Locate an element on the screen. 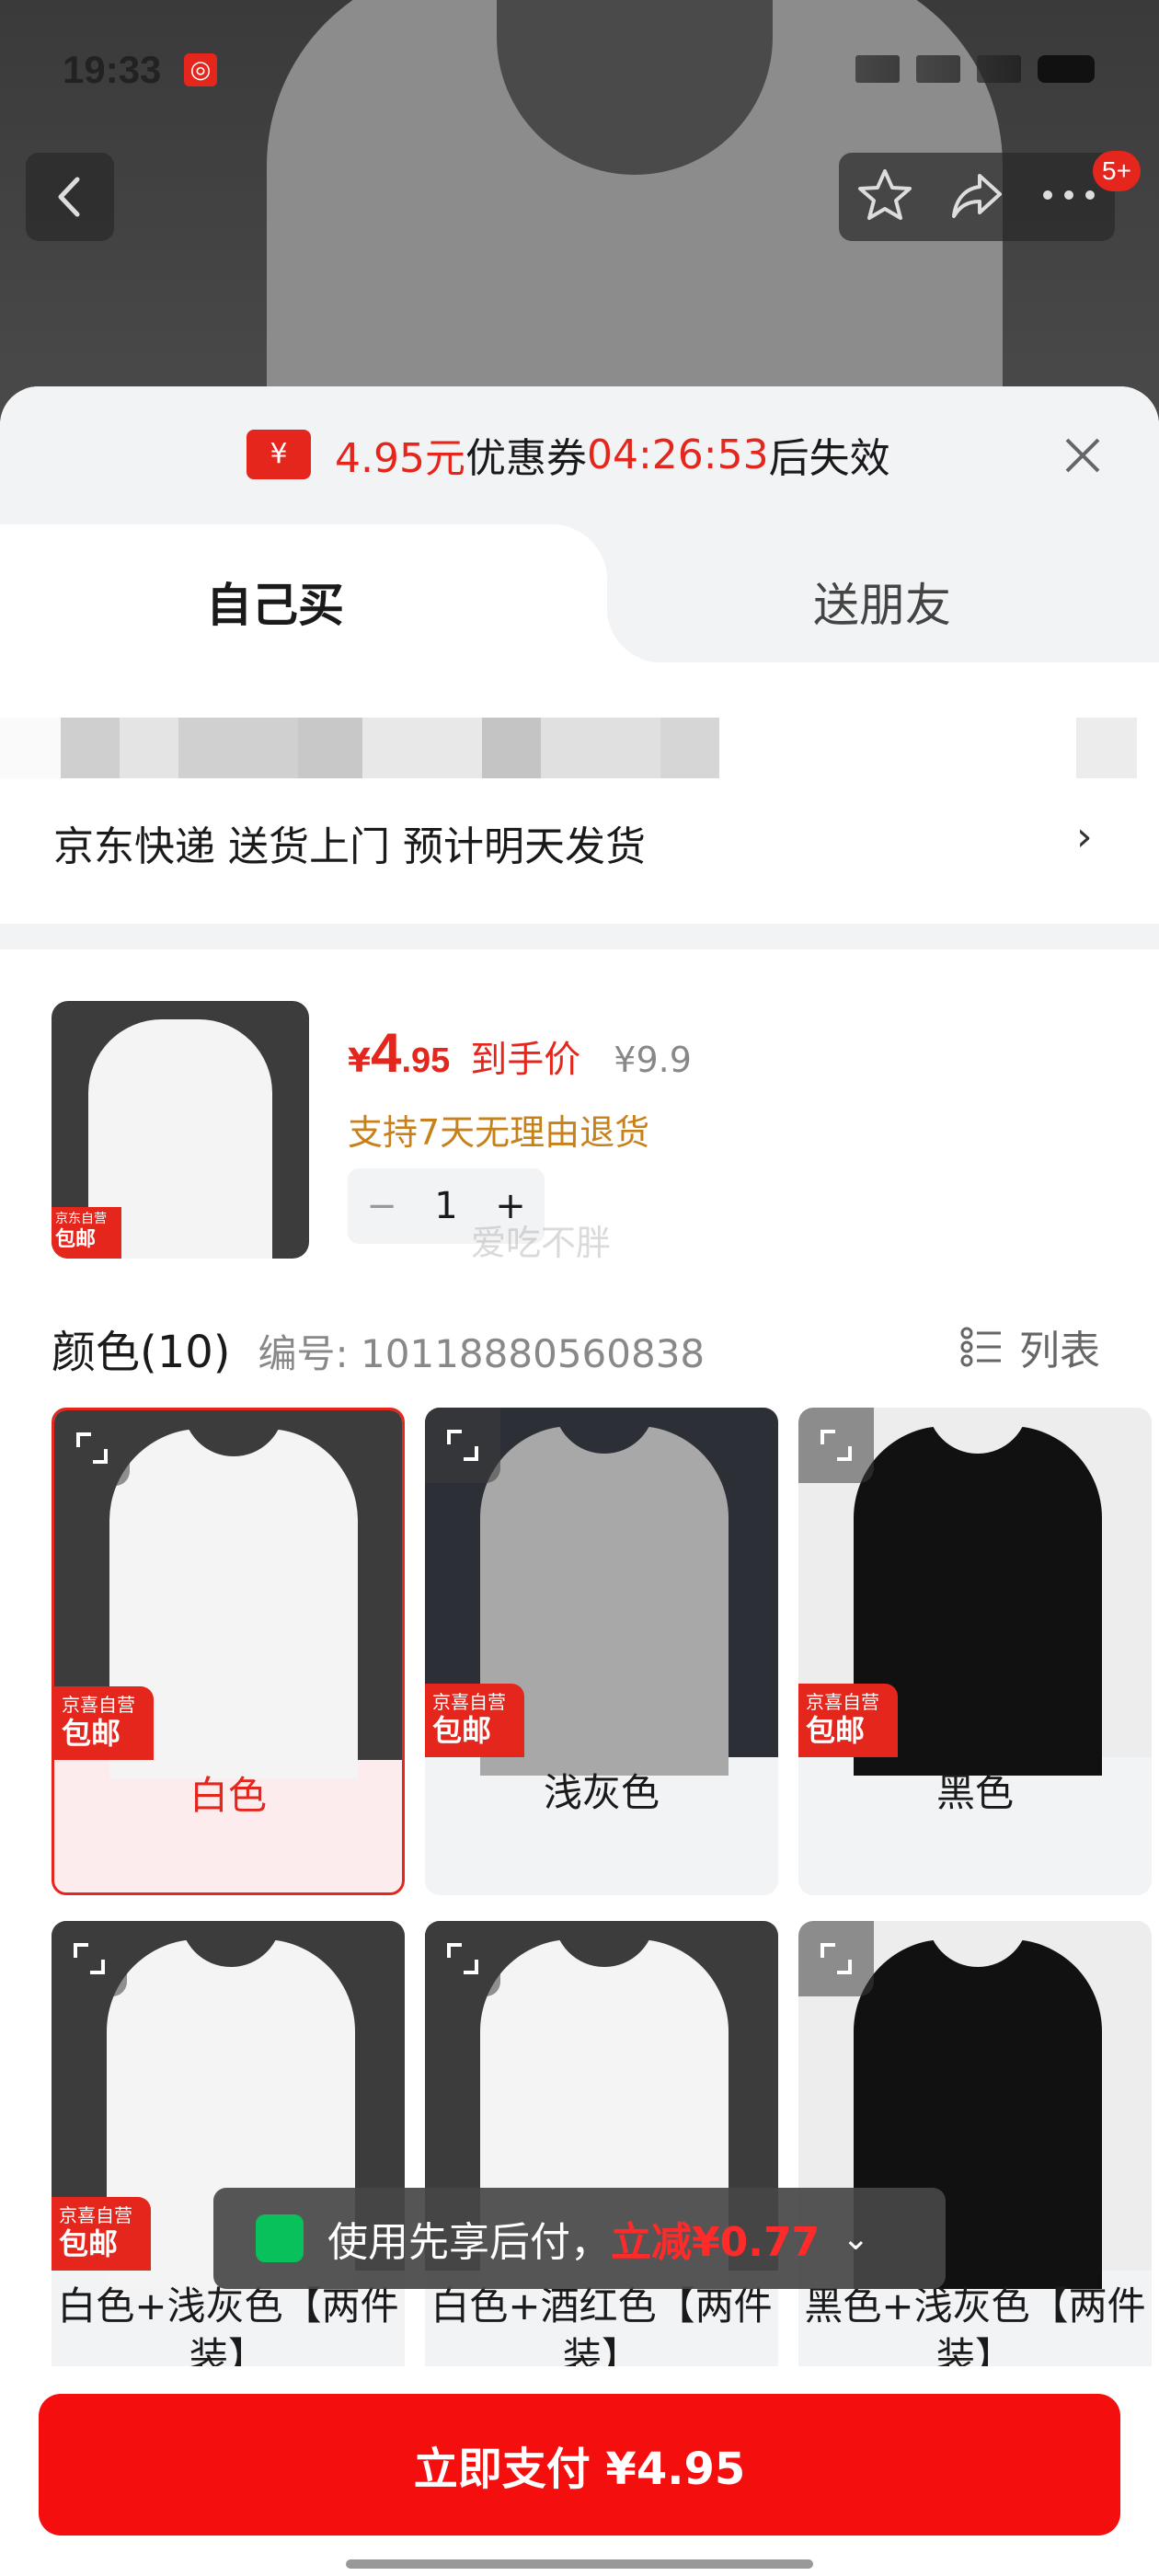 The width and height of the screenshot is (1159, 2576). pay-later-toast: 使用先享后付， 立减¥0.77 ⌄ is located at coordinates (579, 2238).